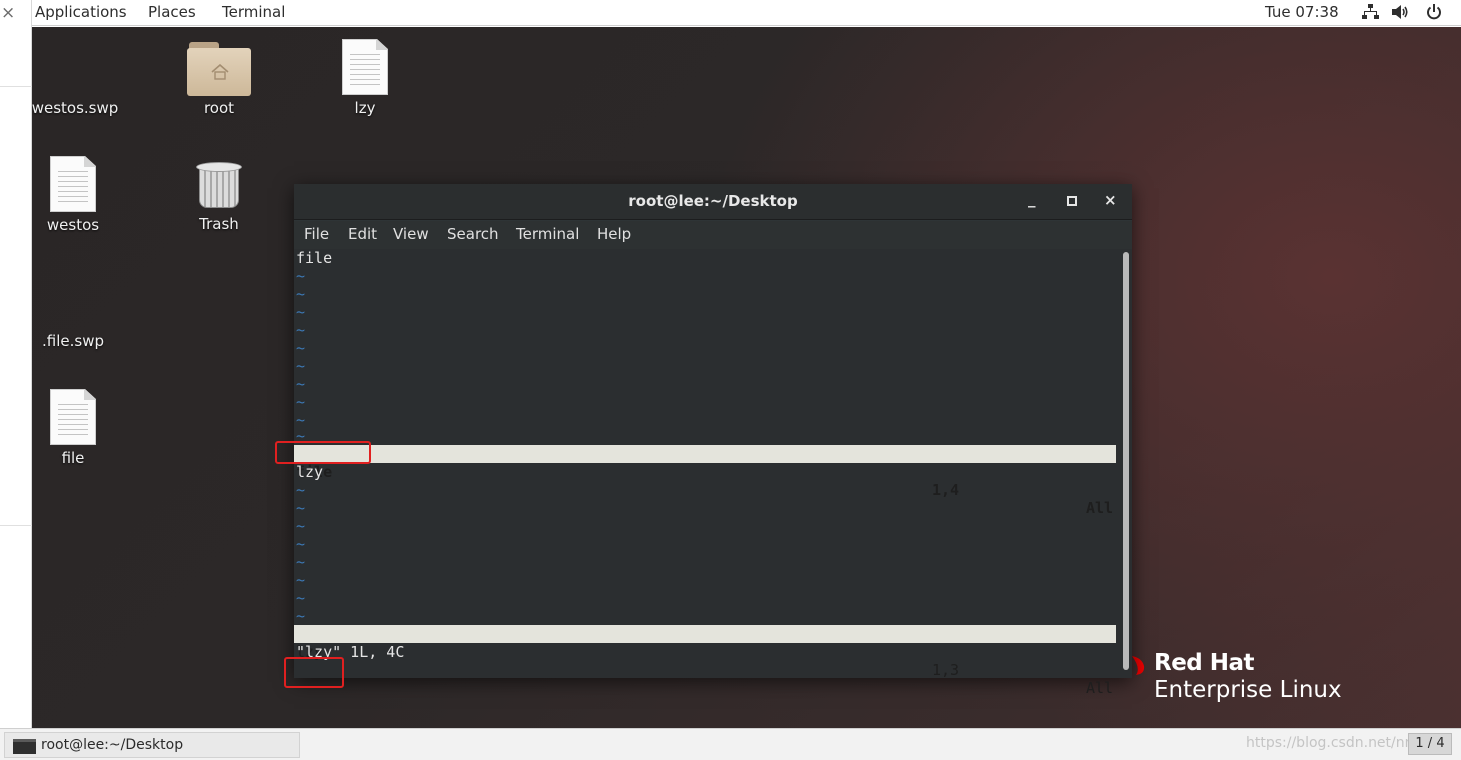 The height and width of the screenshot is (760, 1461). I want to click on terminal-icon, so click(24, 746).